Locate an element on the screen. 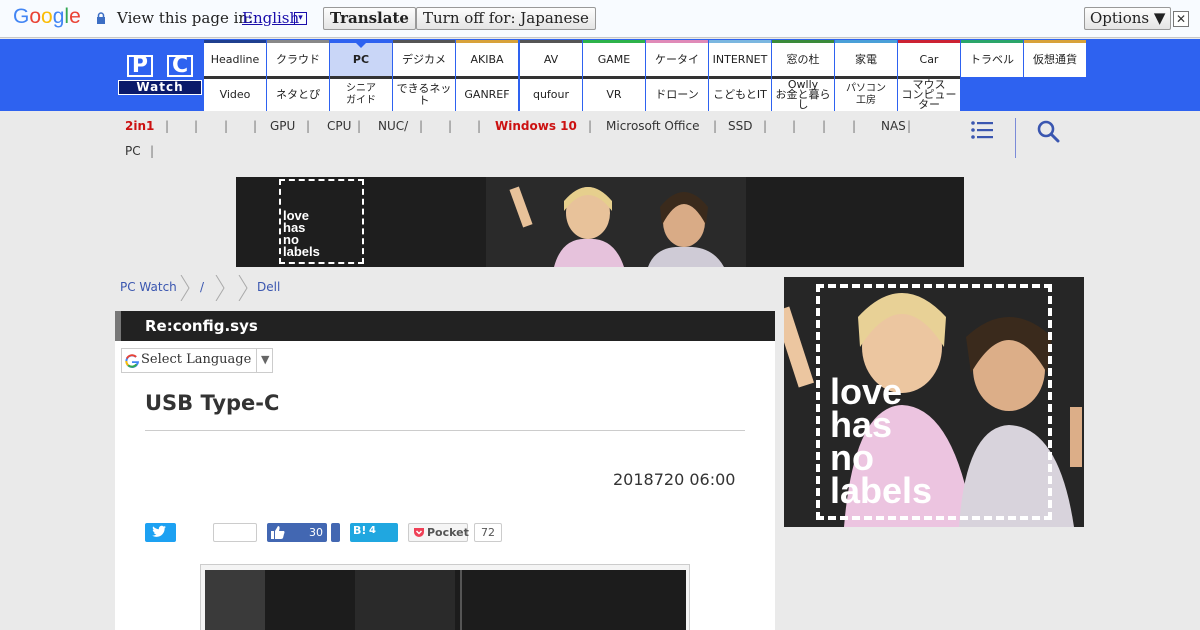 This screenshot has width=1200, height=630. side-ad: love has no labels is located at coordinates (934, 402).